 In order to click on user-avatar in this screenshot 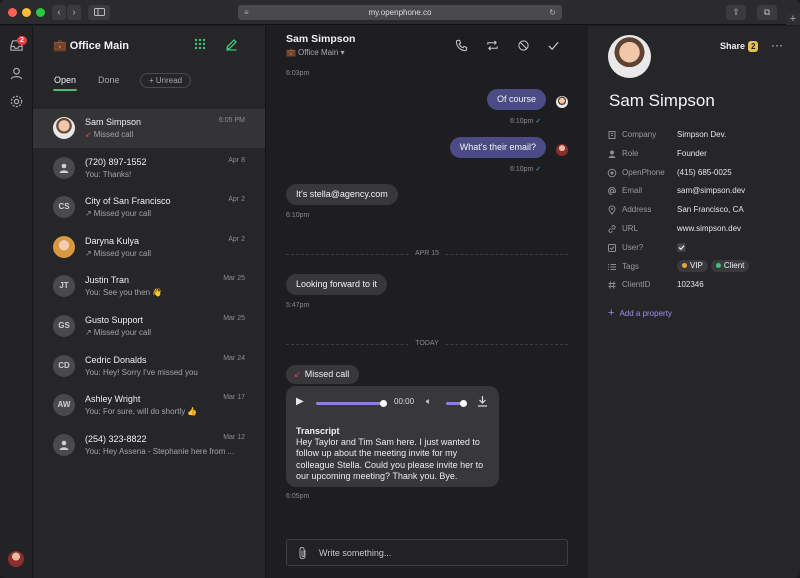, I will do `click(16, 559)`.